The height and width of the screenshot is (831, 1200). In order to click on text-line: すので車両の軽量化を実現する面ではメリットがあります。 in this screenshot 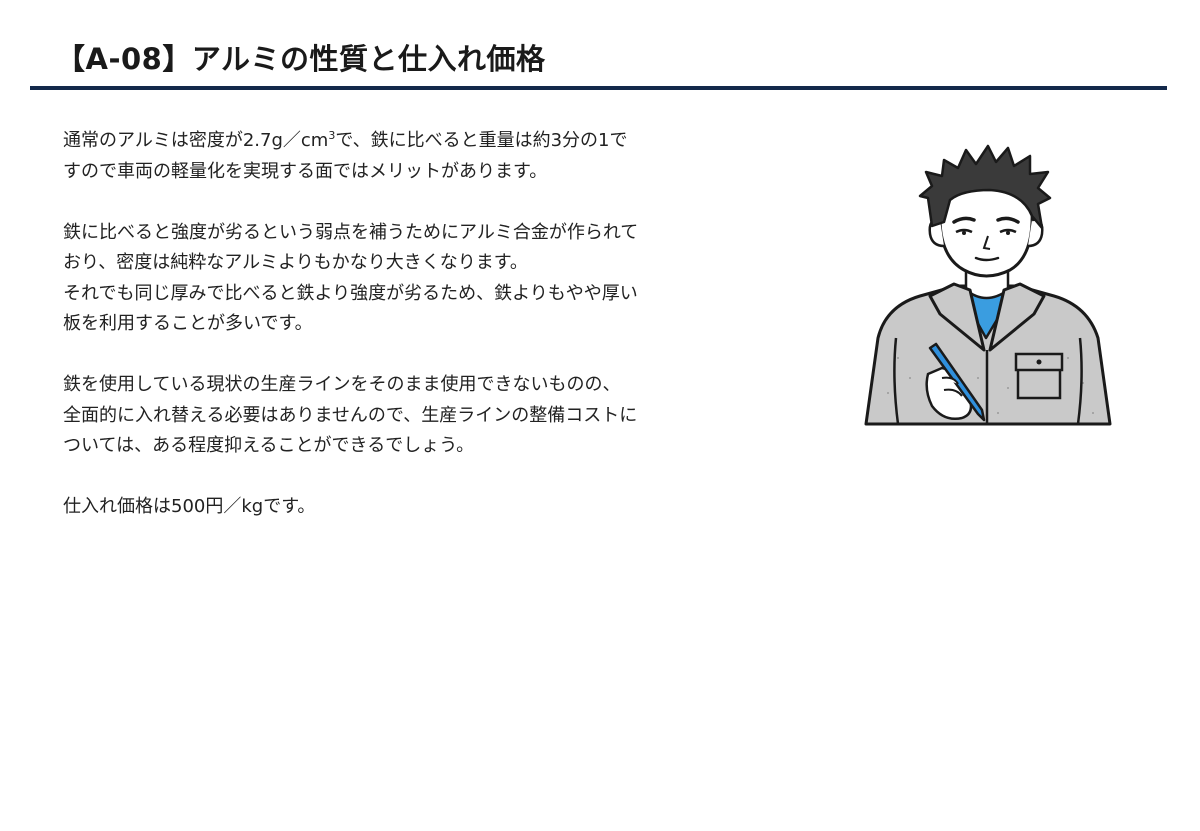, I will do `click(305, 171)`.